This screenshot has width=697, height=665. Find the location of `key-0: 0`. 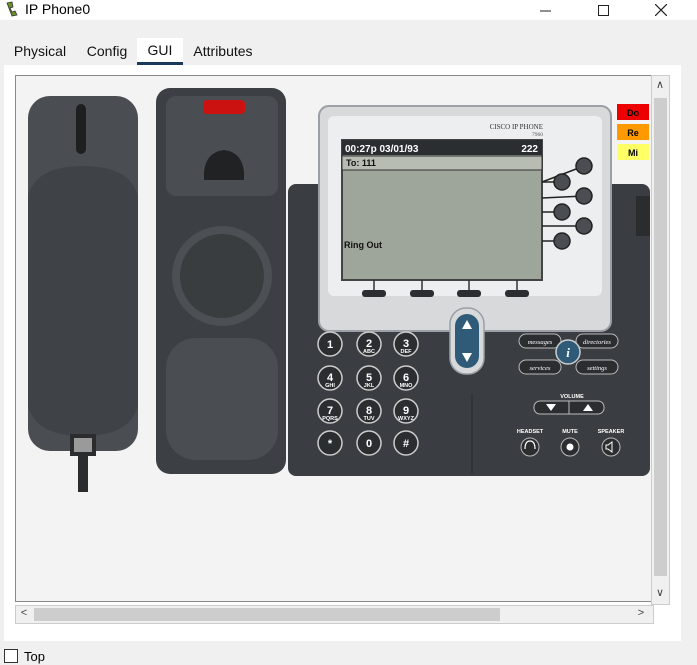

key-0: 0 is located at coordinates (369, 443).